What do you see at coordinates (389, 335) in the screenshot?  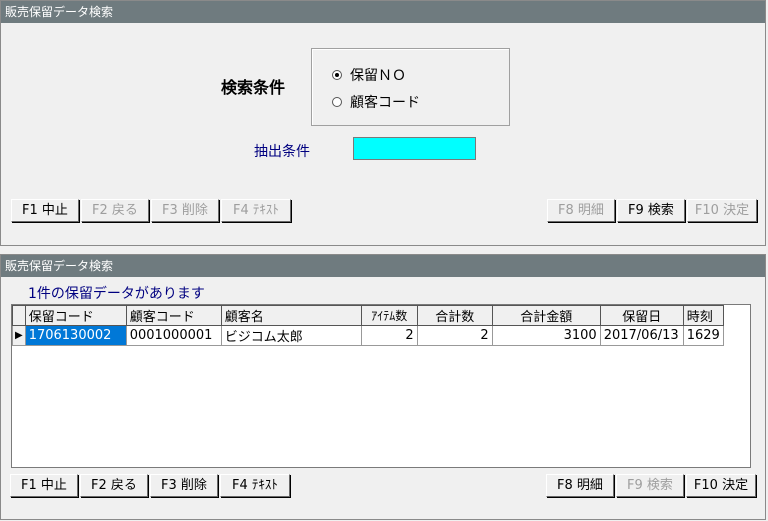 I see `cell-item-count: 2` at bounding box center [389, 335].